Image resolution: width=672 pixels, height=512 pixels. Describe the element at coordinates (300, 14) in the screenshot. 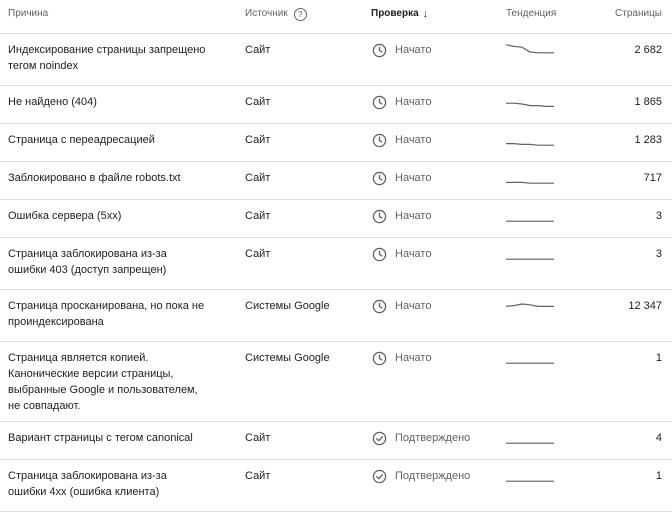

I see `help-icon: ?` at that location.